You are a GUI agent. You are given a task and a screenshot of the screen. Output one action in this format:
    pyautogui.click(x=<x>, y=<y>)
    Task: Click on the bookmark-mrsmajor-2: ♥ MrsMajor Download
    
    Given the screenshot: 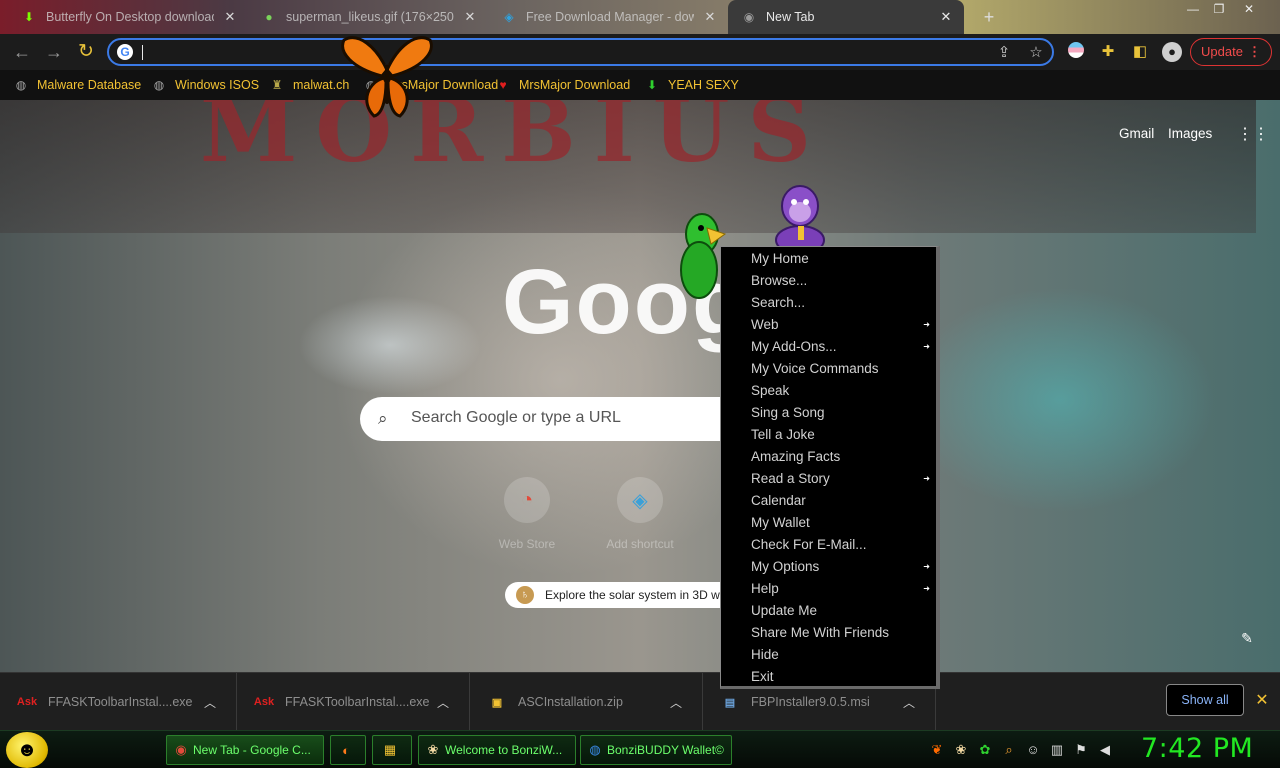 What is the action you would take?
    pyautogui.click(x=563, y=85)
    